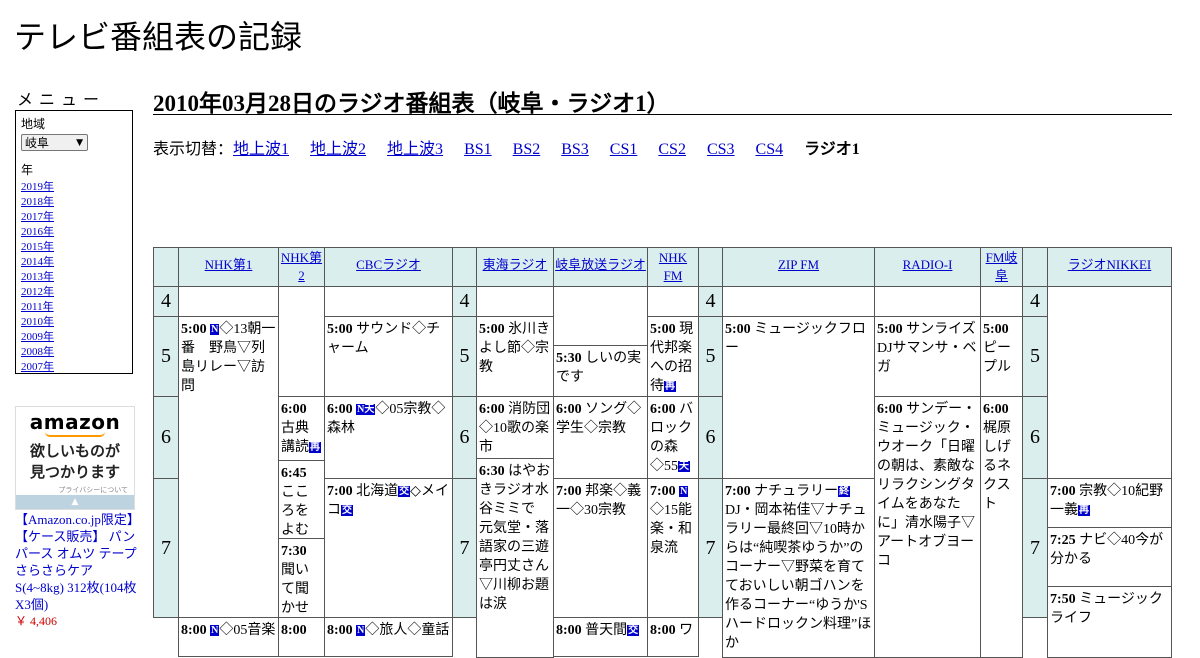 This screenshot has height=658, width=1200. What do you see at coordinates (33, 124) in the screenshot?
I see `region-label: 地域` at bounding box center [33, 124].